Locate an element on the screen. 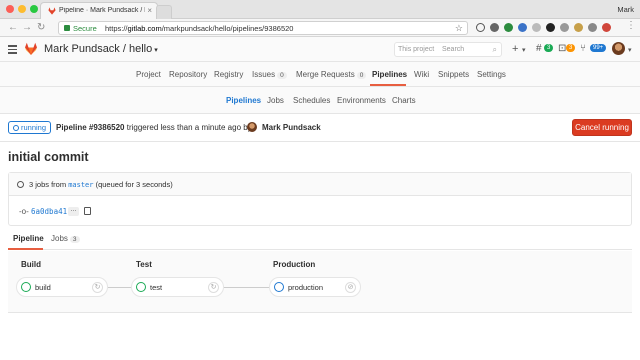 The image size is (640, 360). job-build: build ↻ is located at coordinates (62, 287).